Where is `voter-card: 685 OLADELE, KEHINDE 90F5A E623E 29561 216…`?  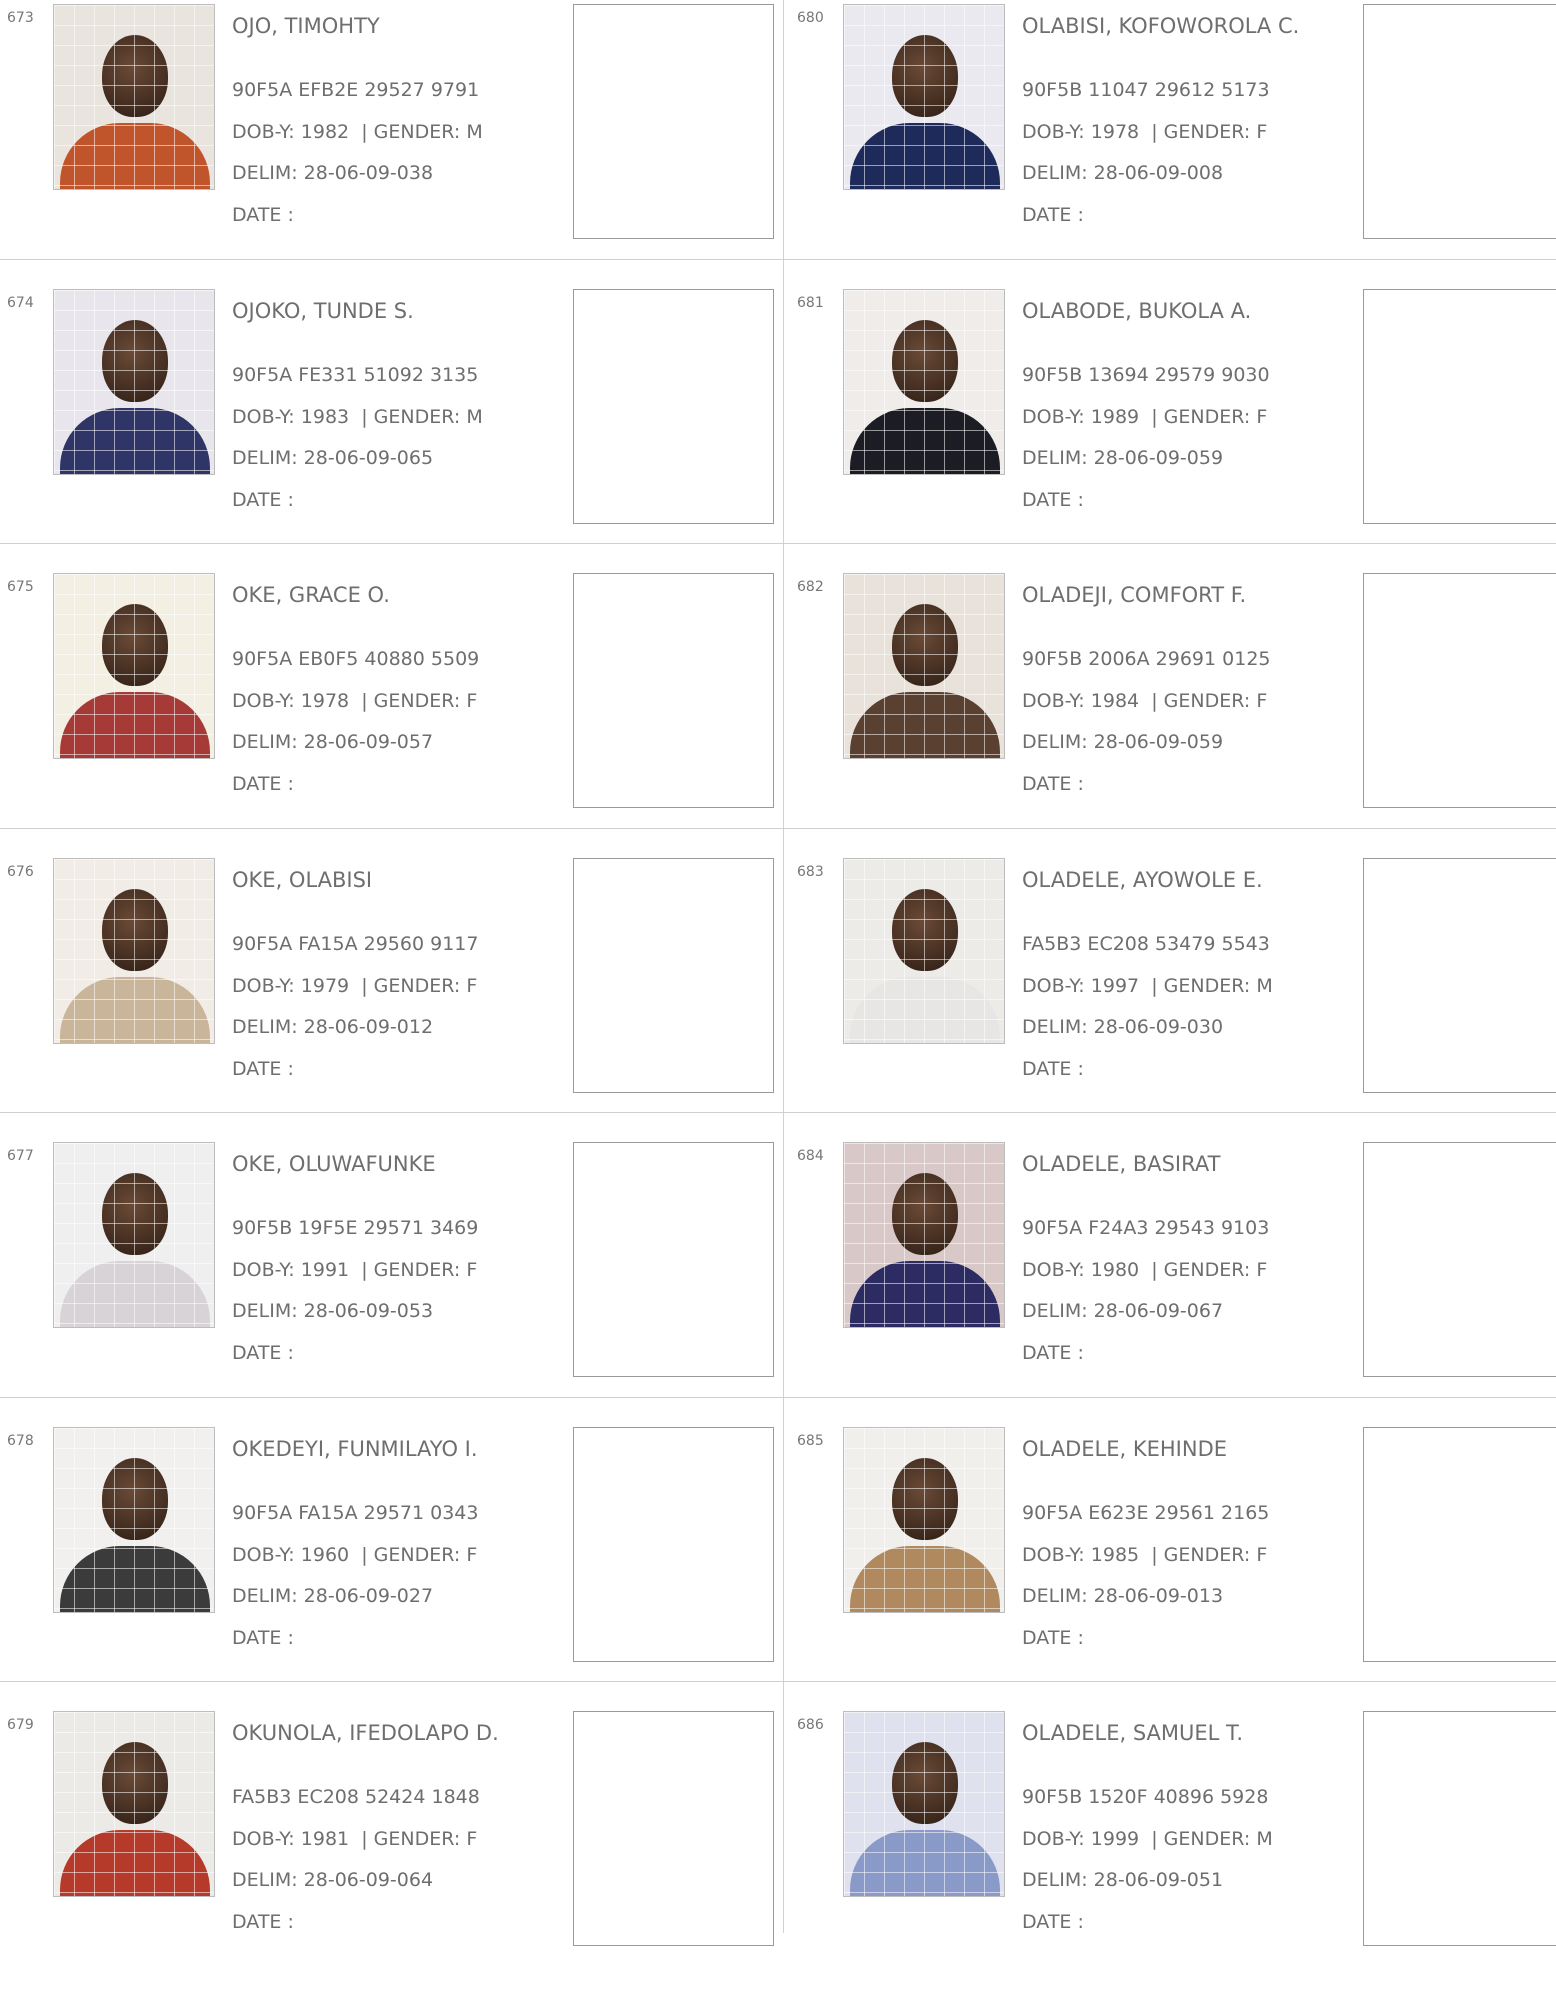 voter-card: 685 OLADELE, KEHINDE 90F5A E623E 29561 216… is located at coordinates (1173, 1564).